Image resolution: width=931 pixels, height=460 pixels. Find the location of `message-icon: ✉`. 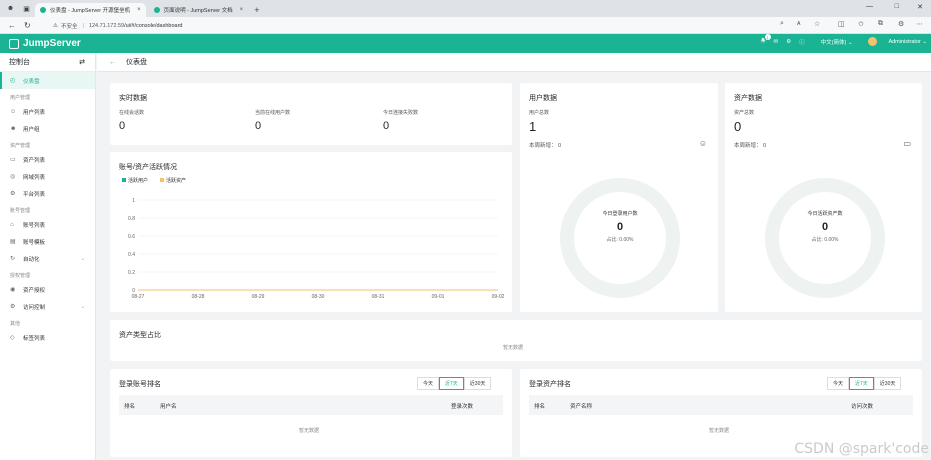

message-icon: ✉ is located at coordinates (776, 42).